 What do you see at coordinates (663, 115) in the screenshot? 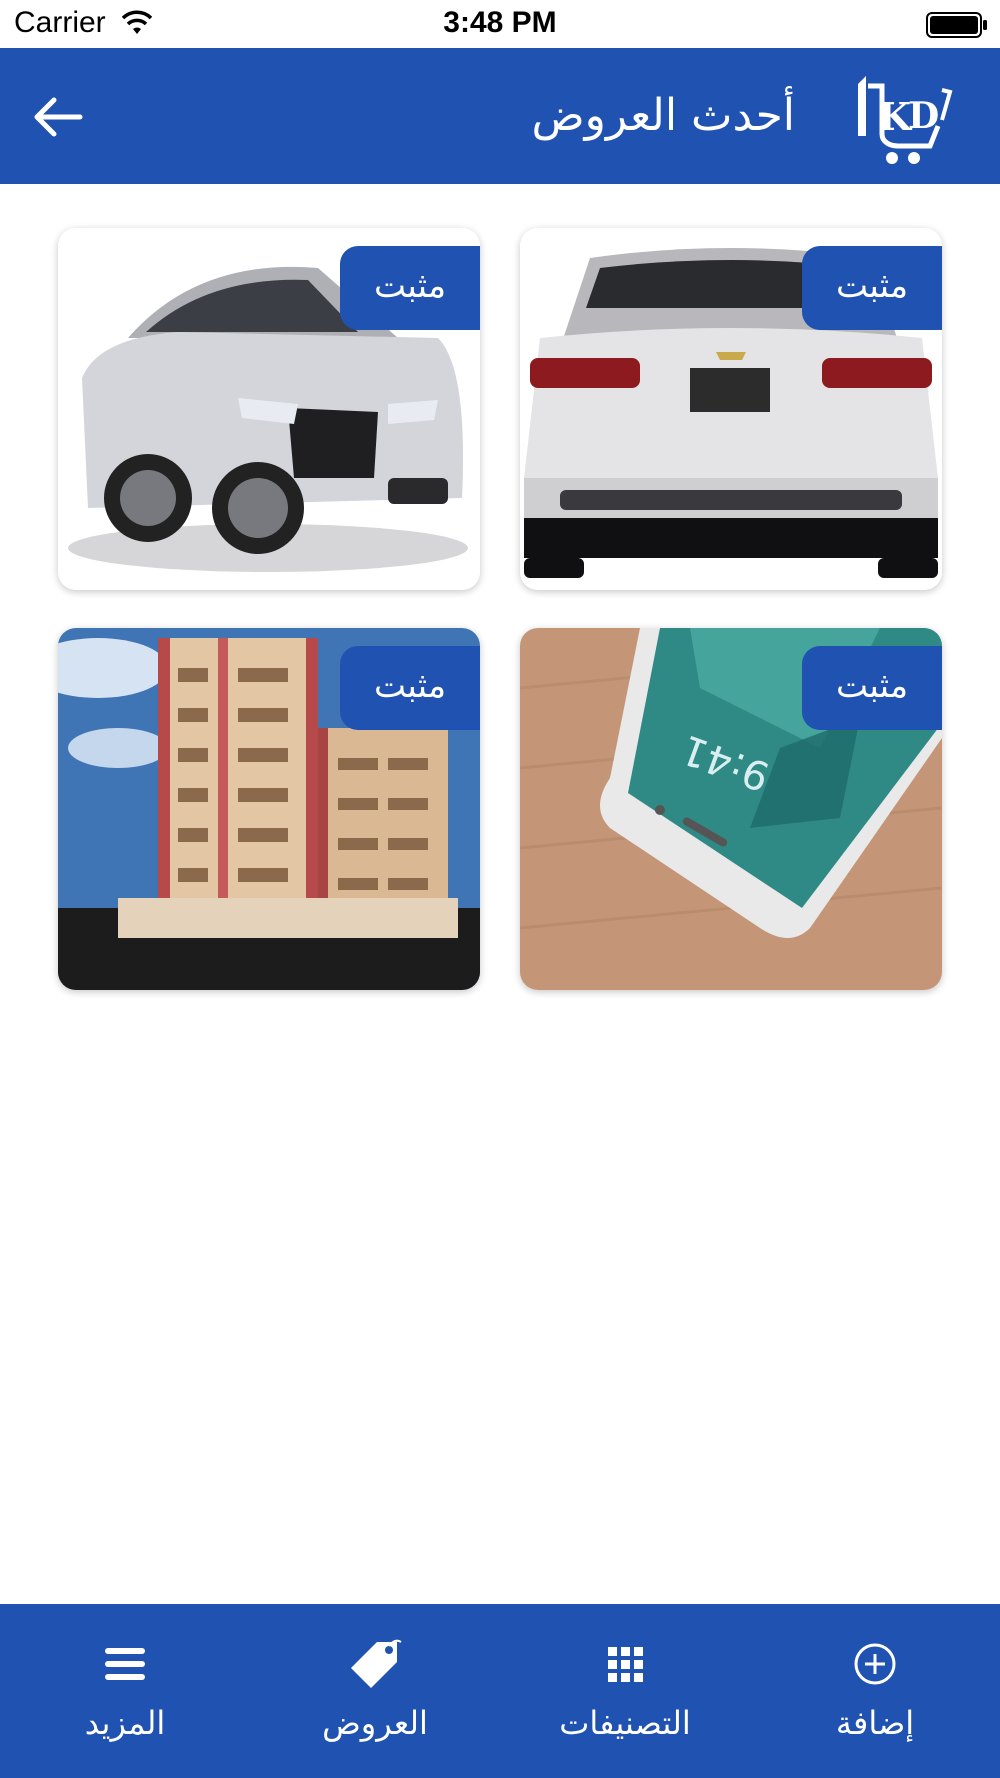
I see `page-title: أحدث العروض` at bounding box center [663, 115].